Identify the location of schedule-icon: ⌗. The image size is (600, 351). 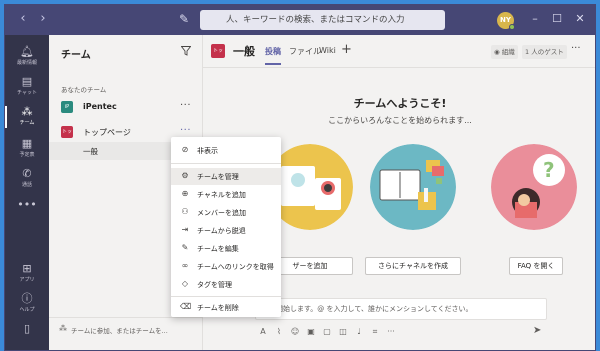
(375, 332).